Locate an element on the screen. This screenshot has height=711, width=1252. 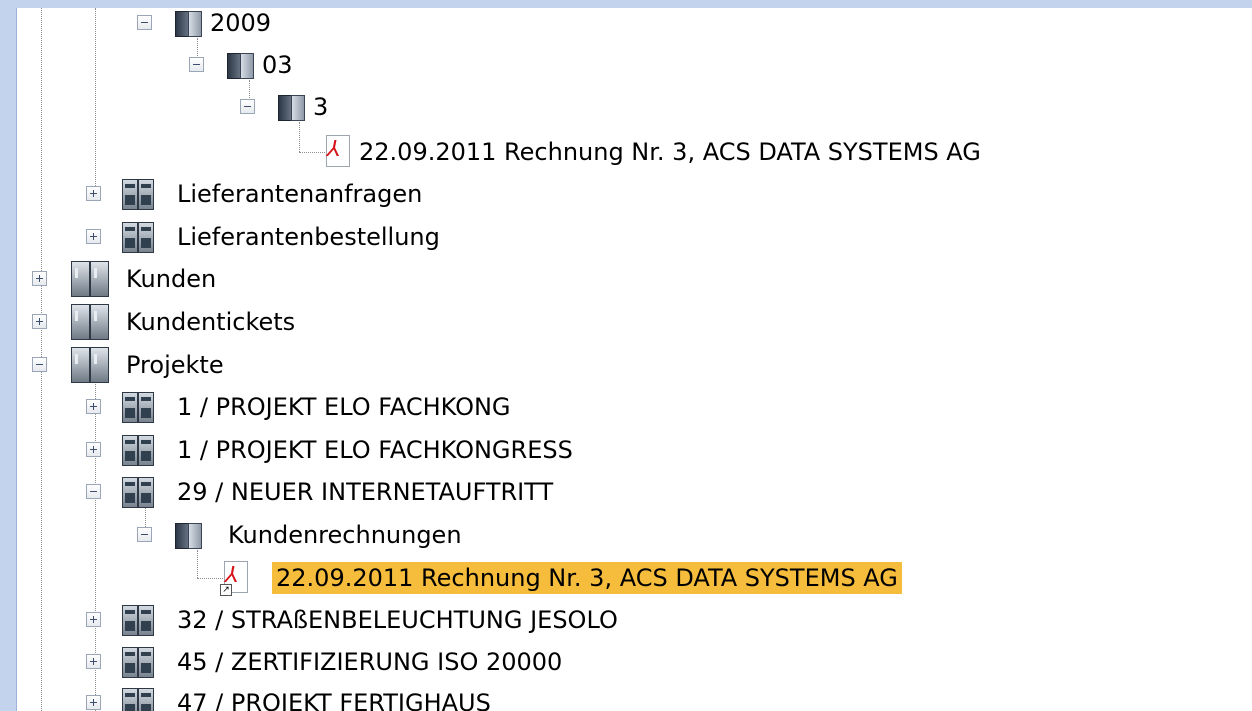
tree-node-label: Kundenrechnungen is located at coordinates (345, 535).